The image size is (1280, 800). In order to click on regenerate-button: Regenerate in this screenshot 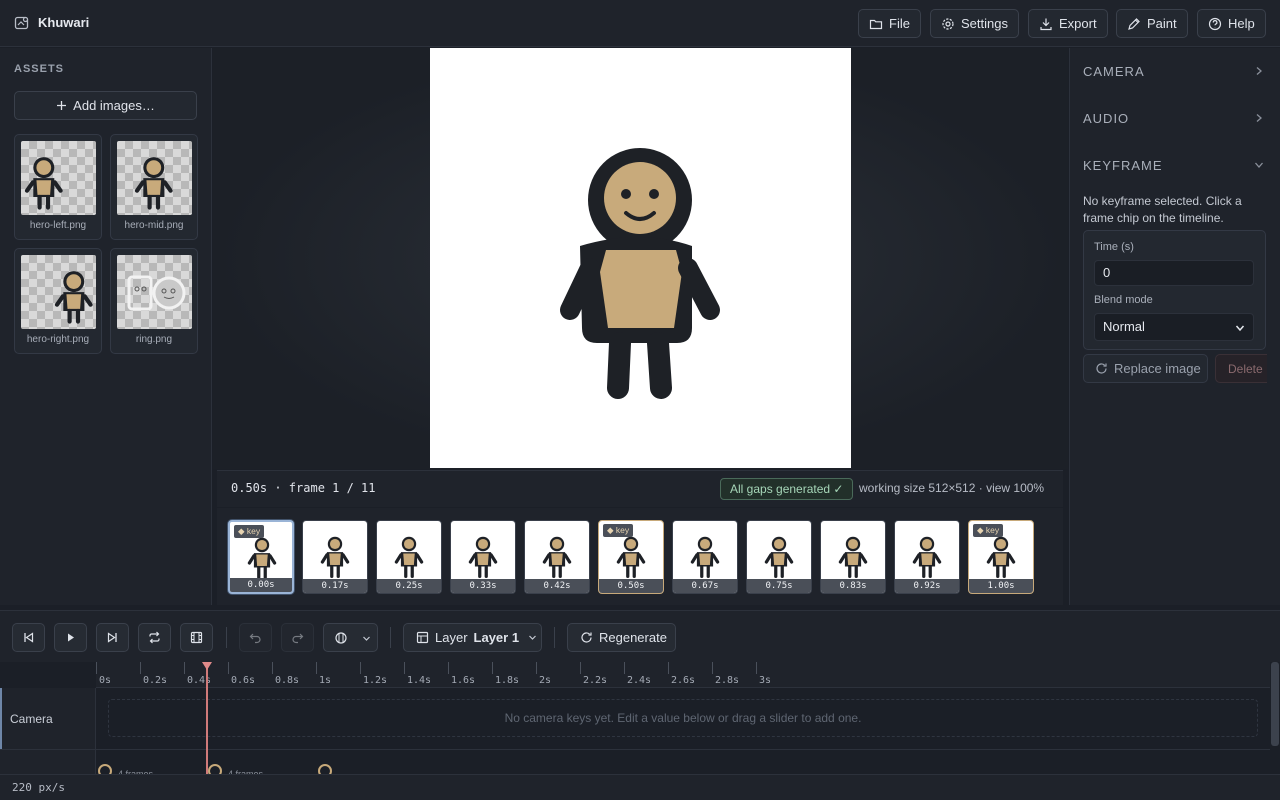, I will do `click(621, 637)`.